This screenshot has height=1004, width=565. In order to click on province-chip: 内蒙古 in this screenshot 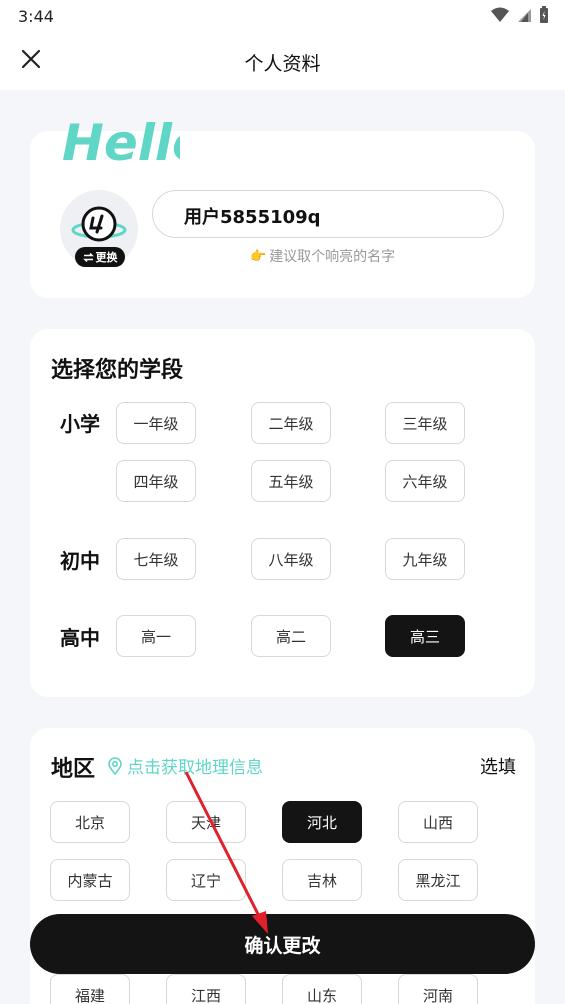, I will do `click(90, 880)`.